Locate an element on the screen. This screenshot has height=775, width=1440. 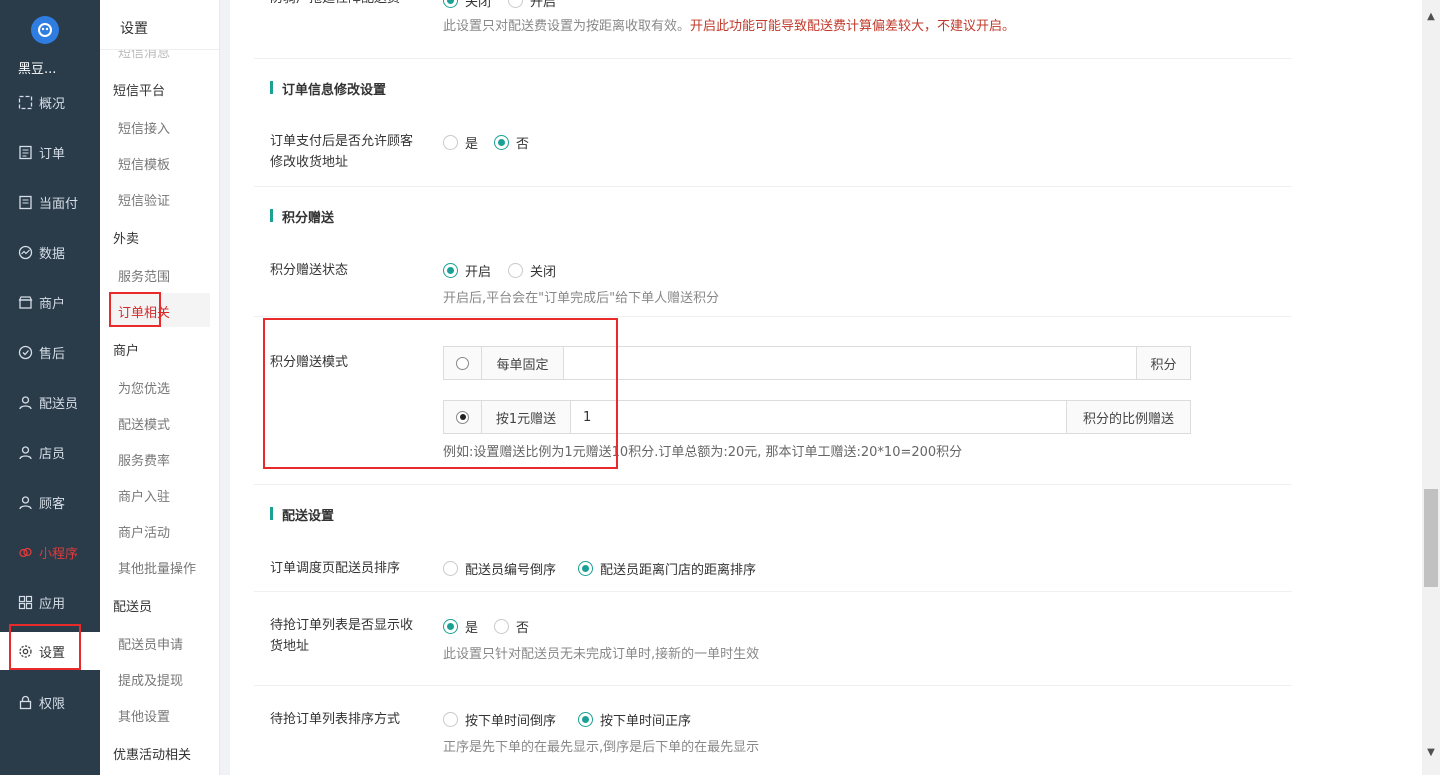
points-mode-label: 积分赠送模式 is located at coordinates (309, 362).